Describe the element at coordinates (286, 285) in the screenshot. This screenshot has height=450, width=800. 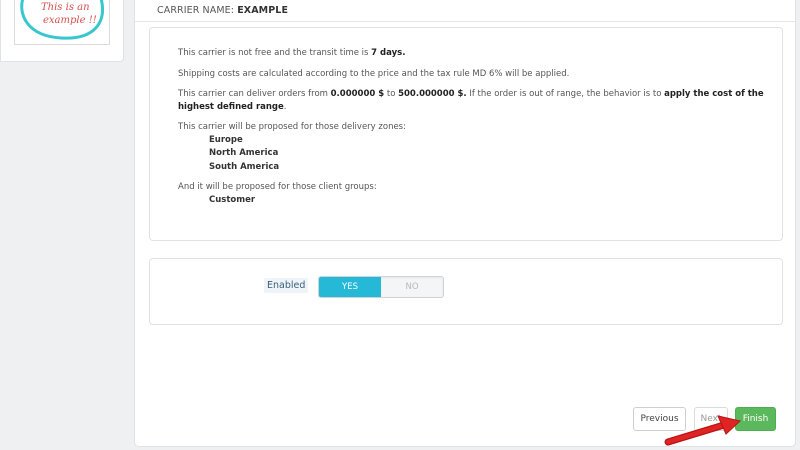
I see `enabled-label: Enabled` at that location.